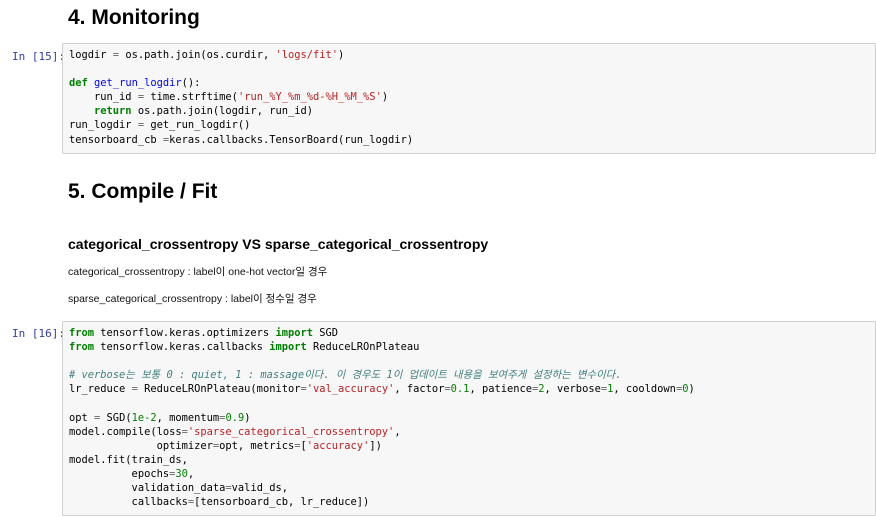 The image size is (876, 517). What do you see at coordinates (38, 333) in the screenshot?
I see `cell-prompt-16: In [16]:` at bounding box center [38, 333].